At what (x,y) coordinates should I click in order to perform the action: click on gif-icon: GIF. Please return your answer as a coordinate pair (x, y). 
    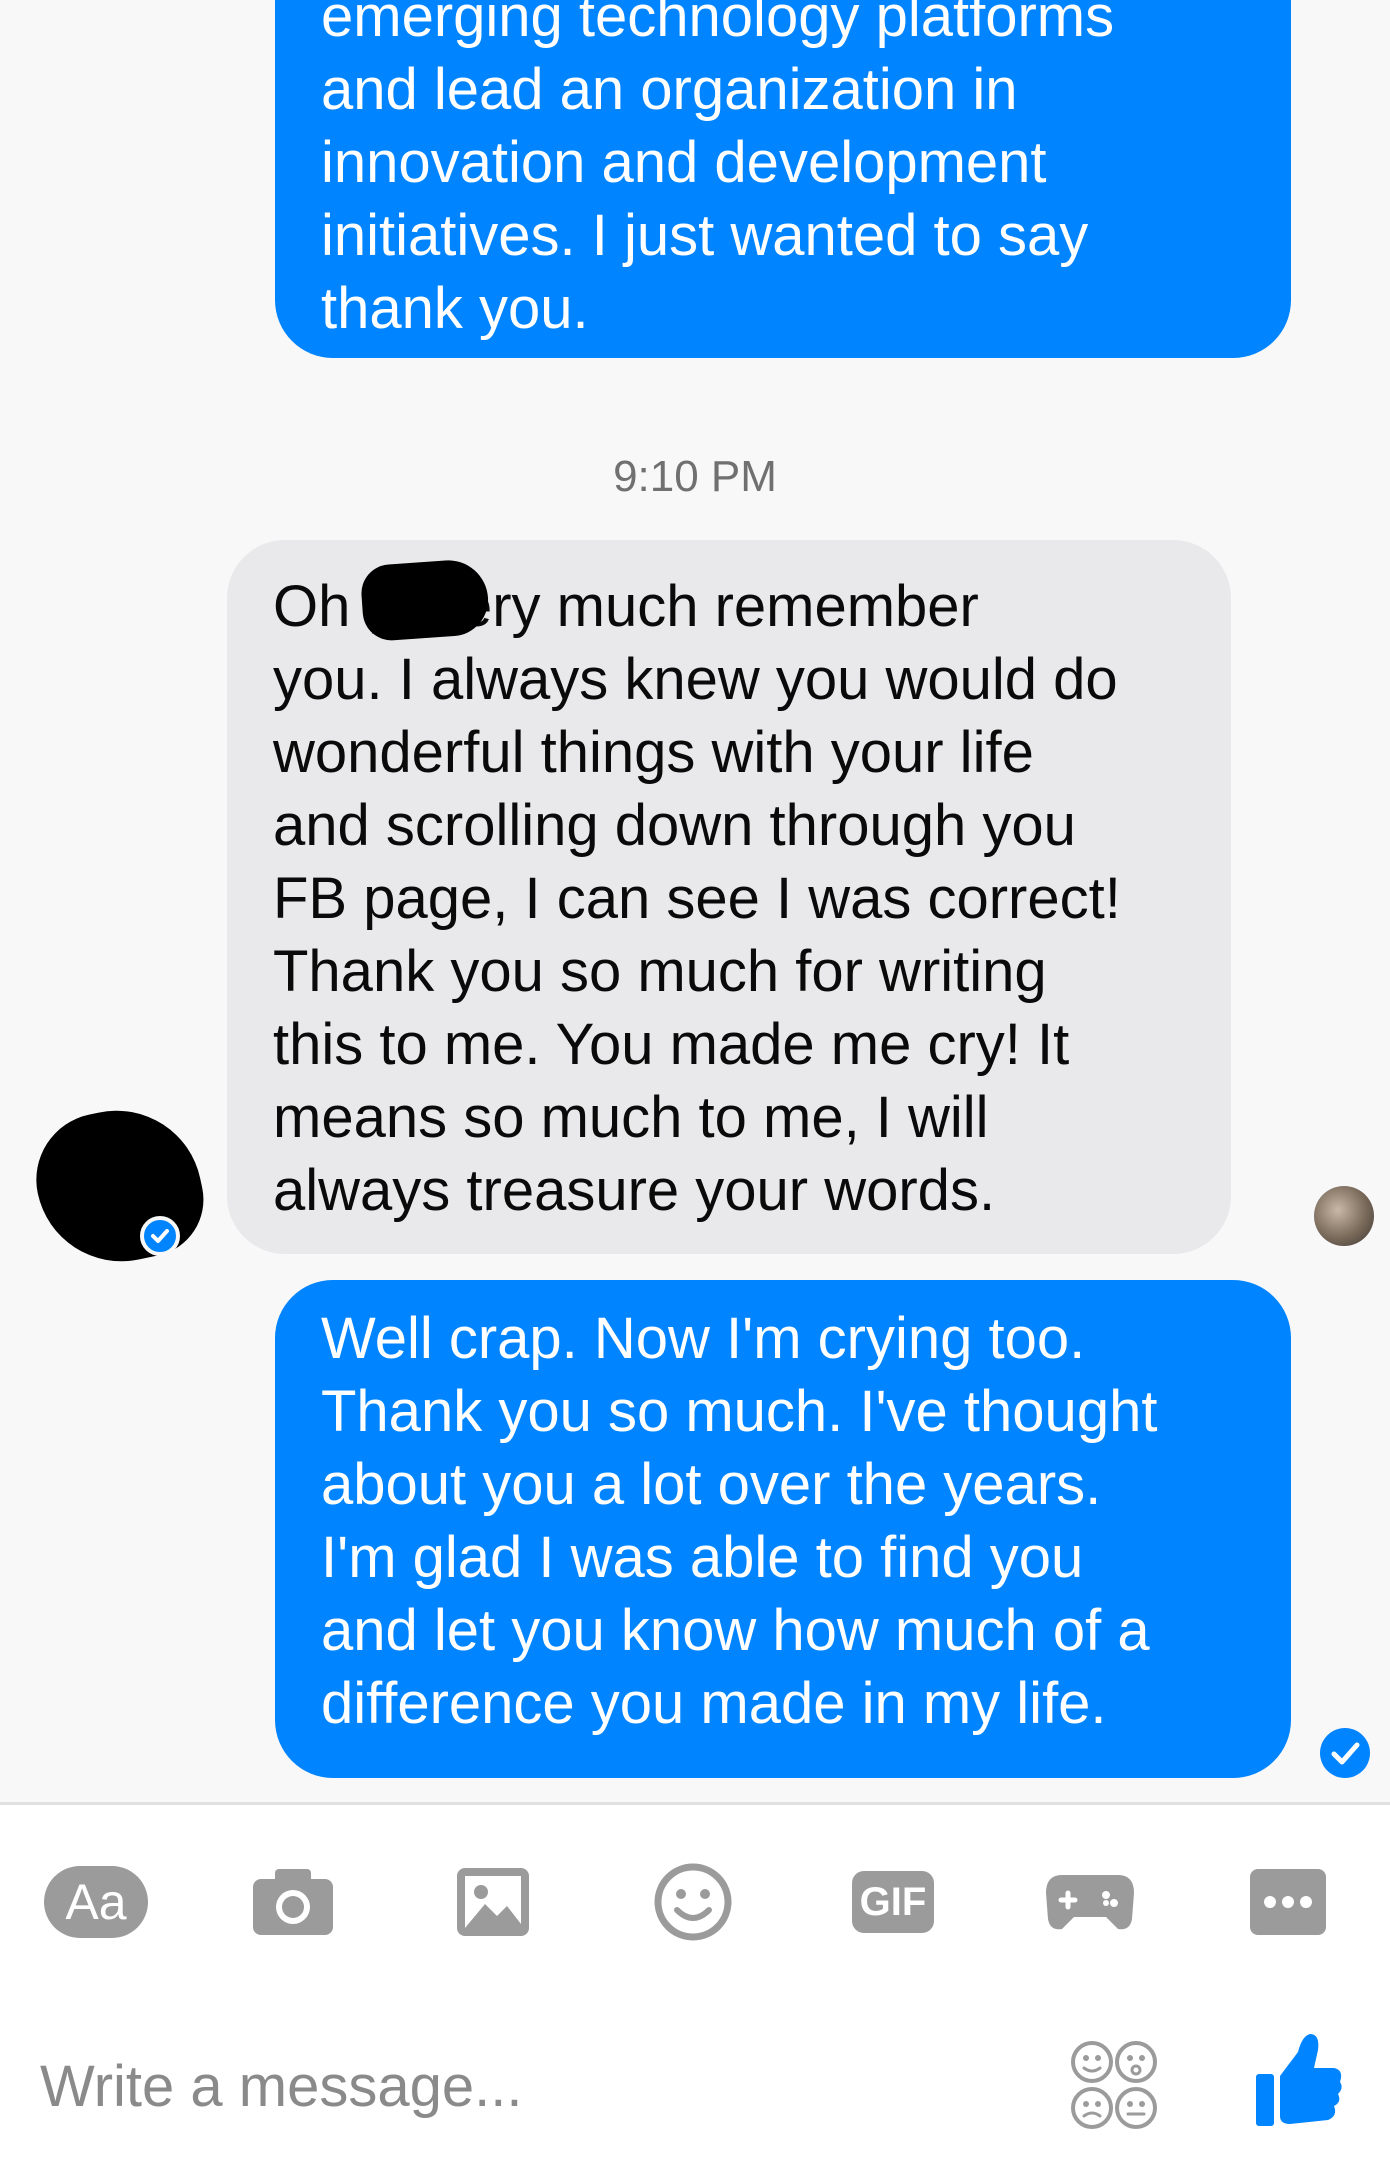
    Looking at the image, I should click on (893, 1902).